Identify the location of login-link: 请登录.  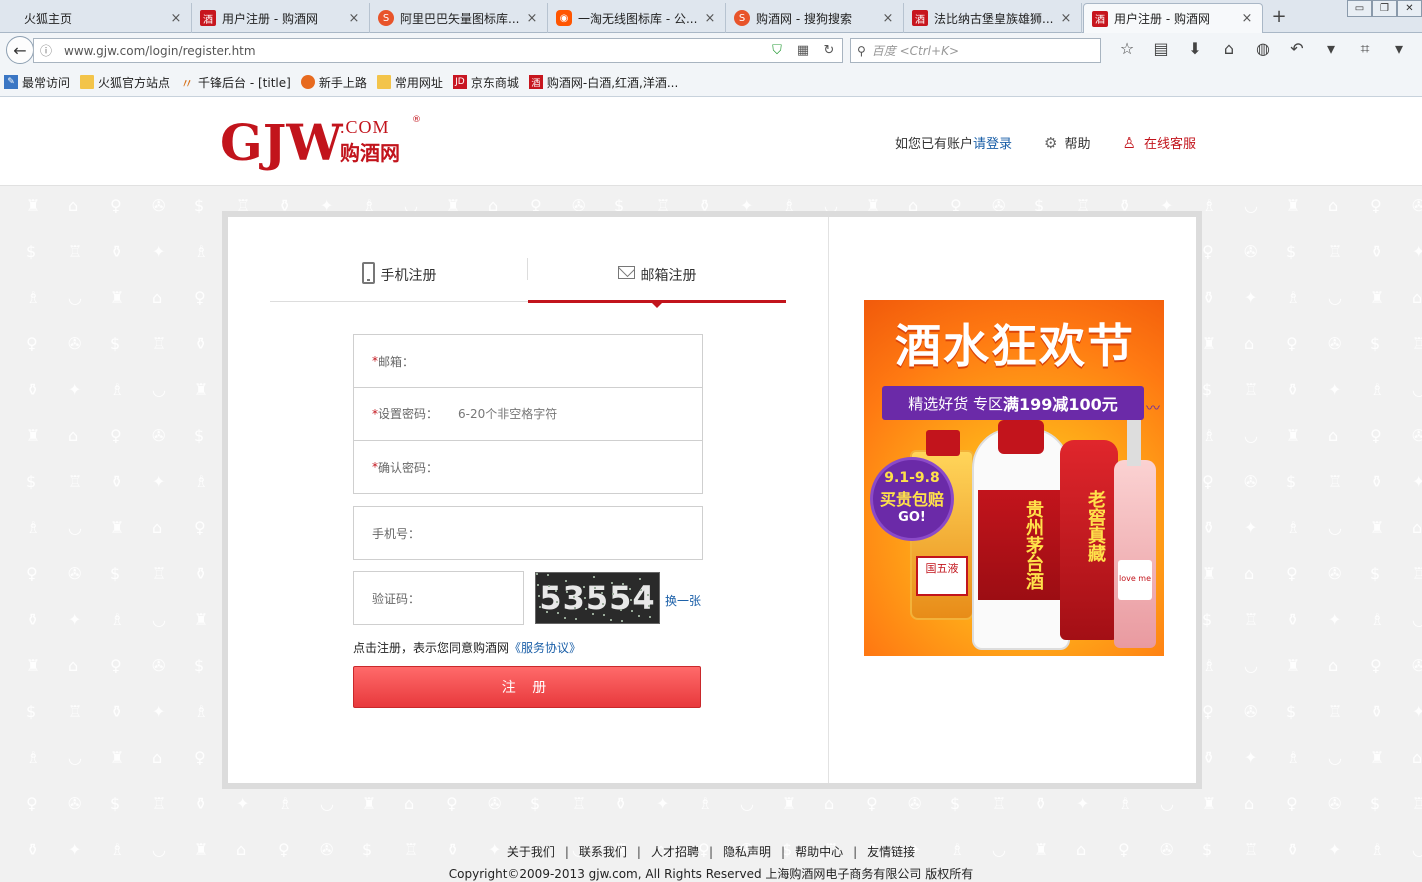
(992, 142).